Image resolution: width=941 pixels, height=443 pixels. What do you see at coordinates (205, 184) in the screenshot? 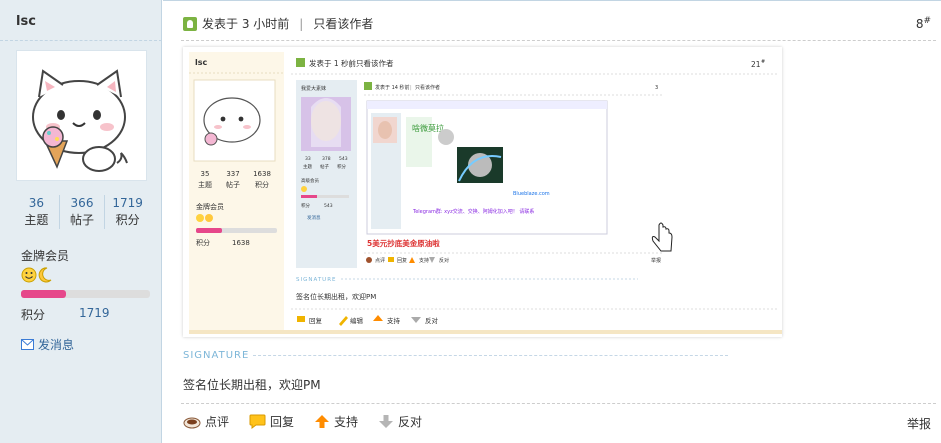
I see `nested-stat-label: 主题` at bounding box center [205, 184].